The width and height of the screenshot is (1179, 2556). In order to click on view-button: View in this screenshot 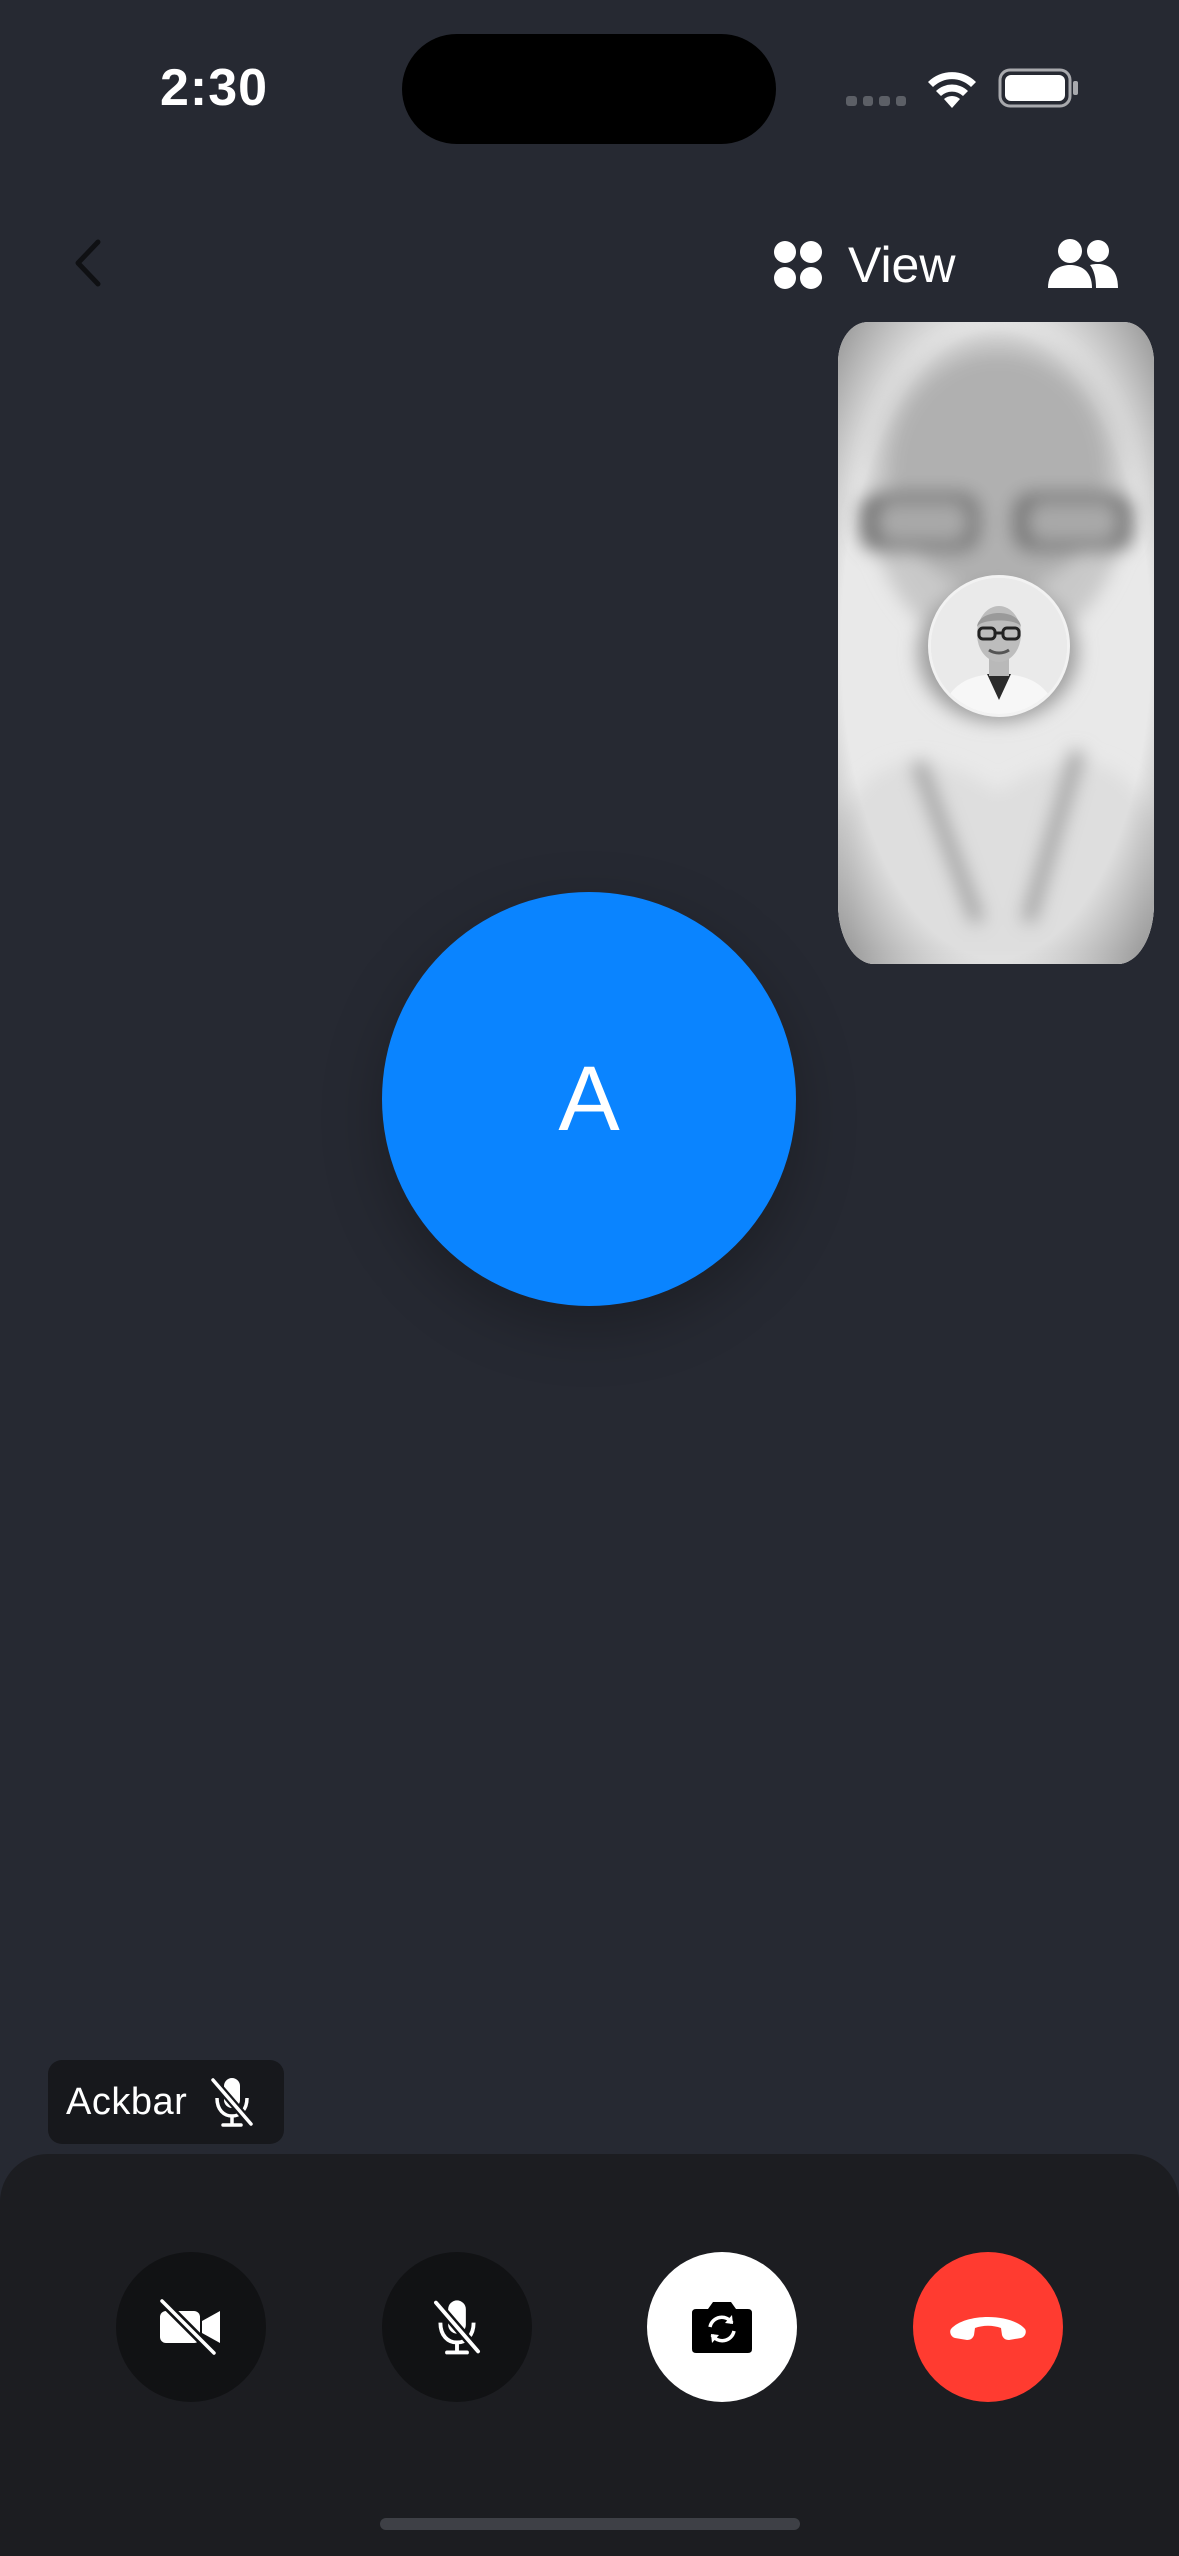, I will do `click(863, 265)`.